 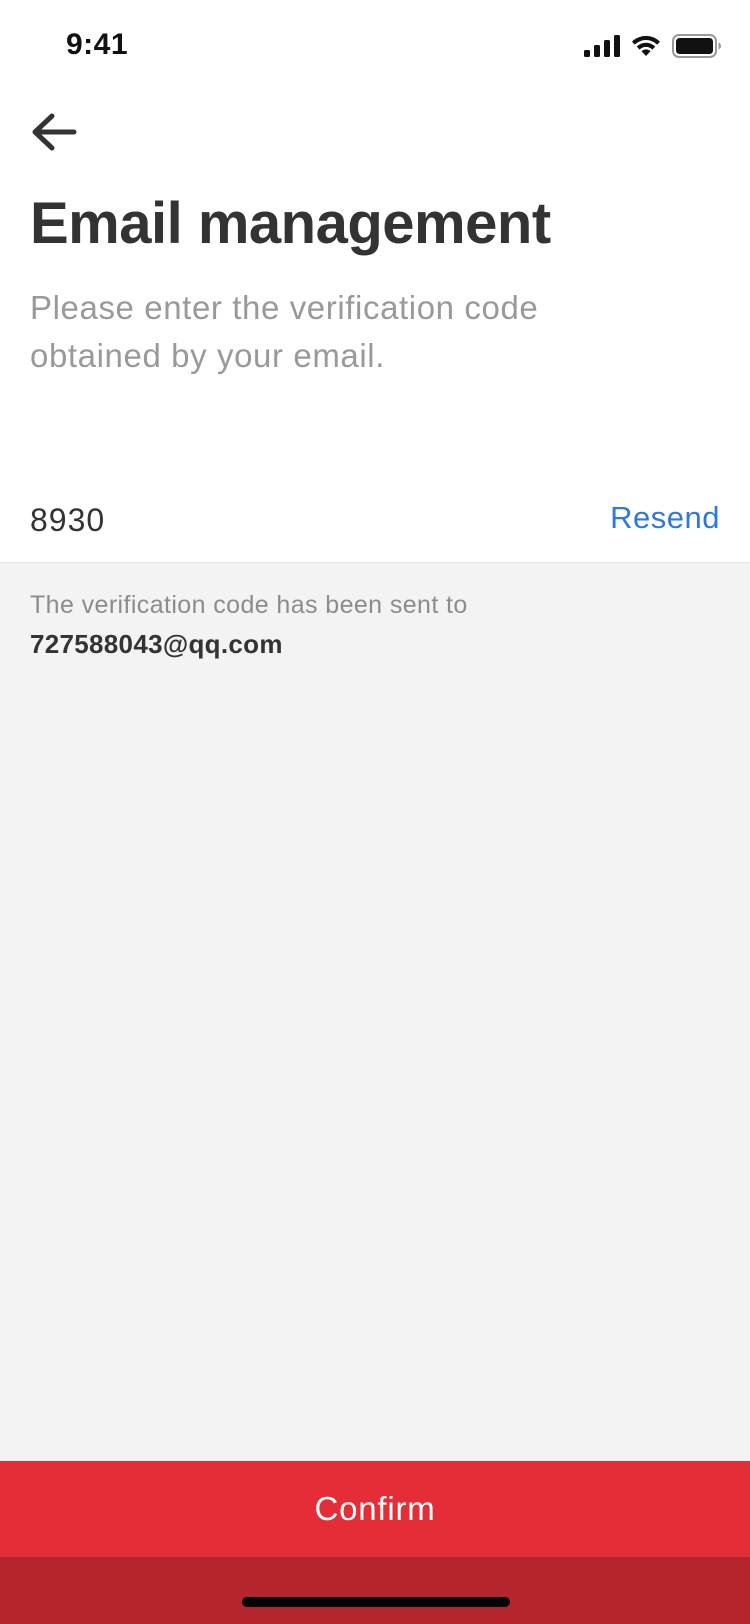 I want to click on verification-code-row: Resend, so click(x=375, y=521).